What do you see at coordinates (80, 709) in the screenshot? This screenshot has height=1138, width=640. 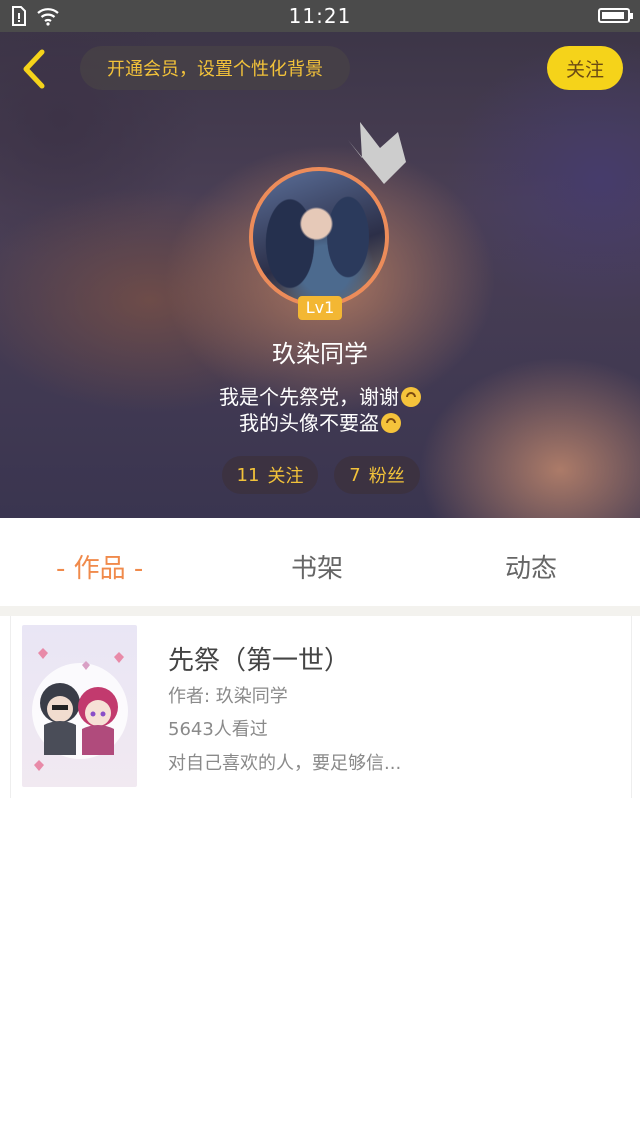 I see `book-cover-art` at bounding box center [80, 709].